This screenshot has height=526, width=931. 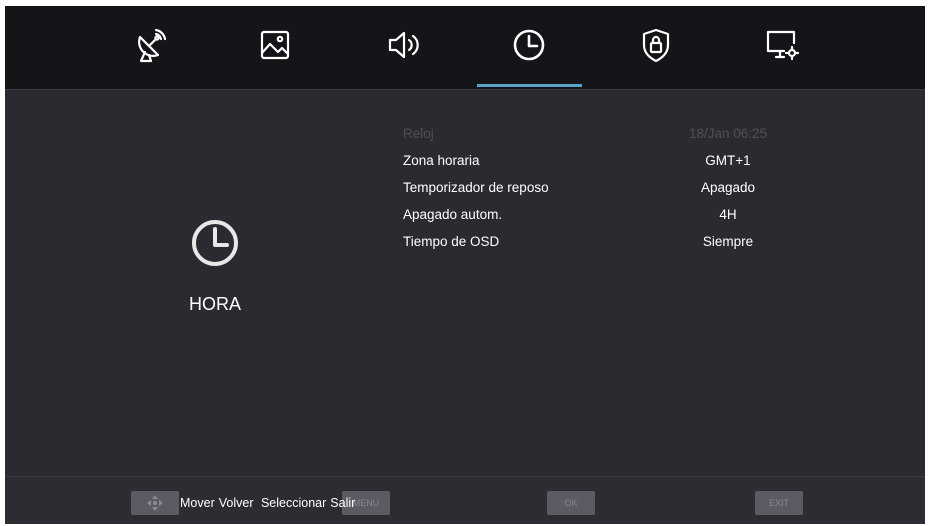 What do you see at coordinates (571, 503) in the screenshot?
I see `ok-key: OK` at bounding box center [571, 503].